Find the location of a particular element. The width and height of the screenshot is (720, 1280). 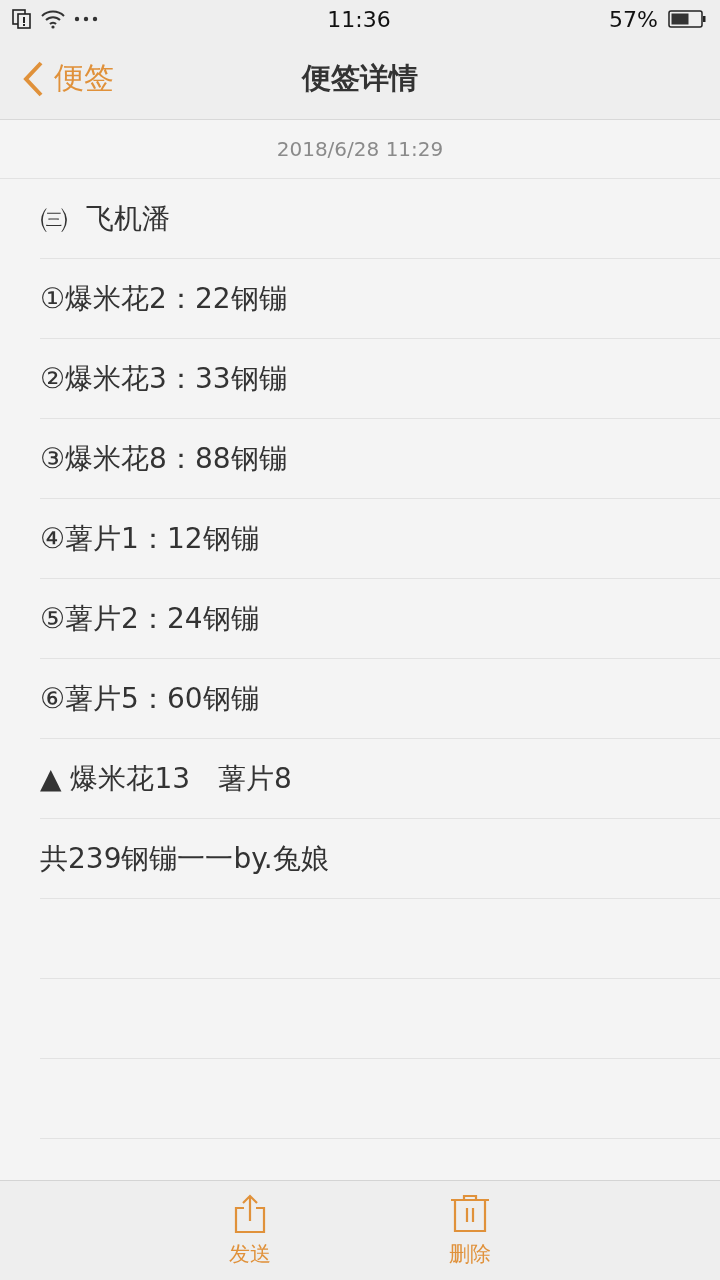

clock-time: 11:36 is located at coordinates (359, 19).